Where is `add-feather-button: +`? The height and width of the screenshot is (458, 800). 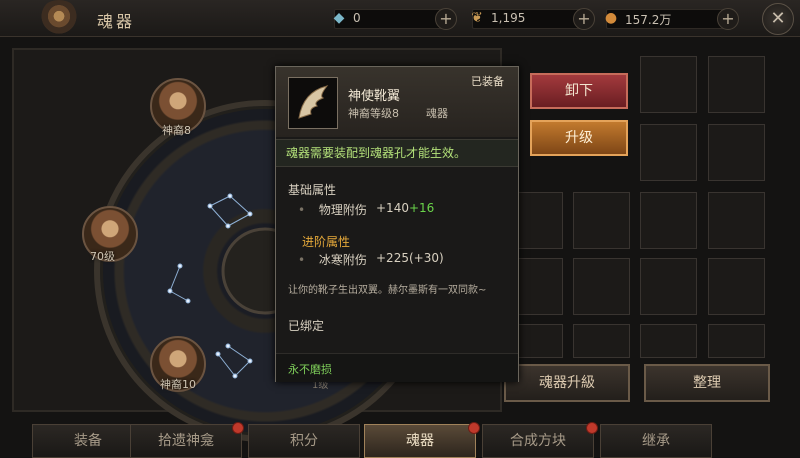
add-feather-button: + is located at coordinates (584, 19).